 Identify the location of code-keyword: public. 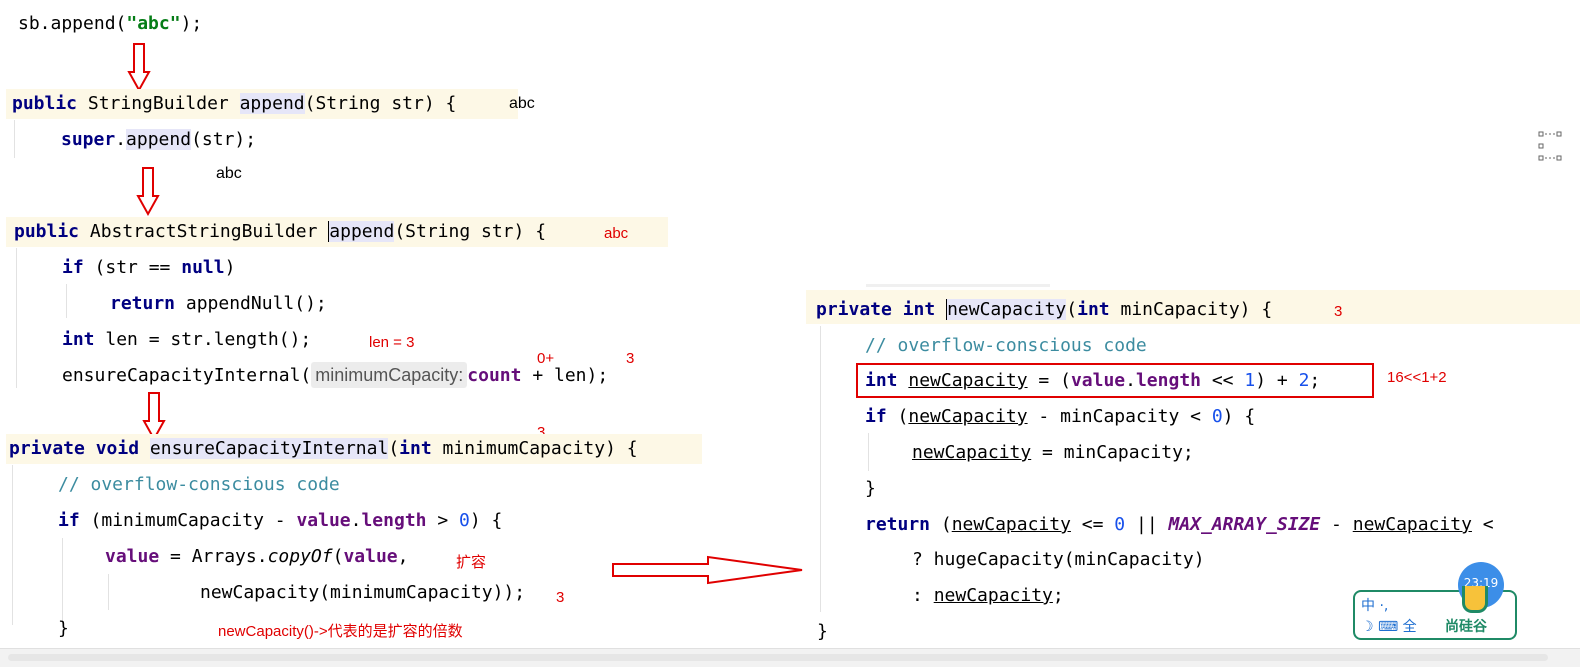
(45, 103).